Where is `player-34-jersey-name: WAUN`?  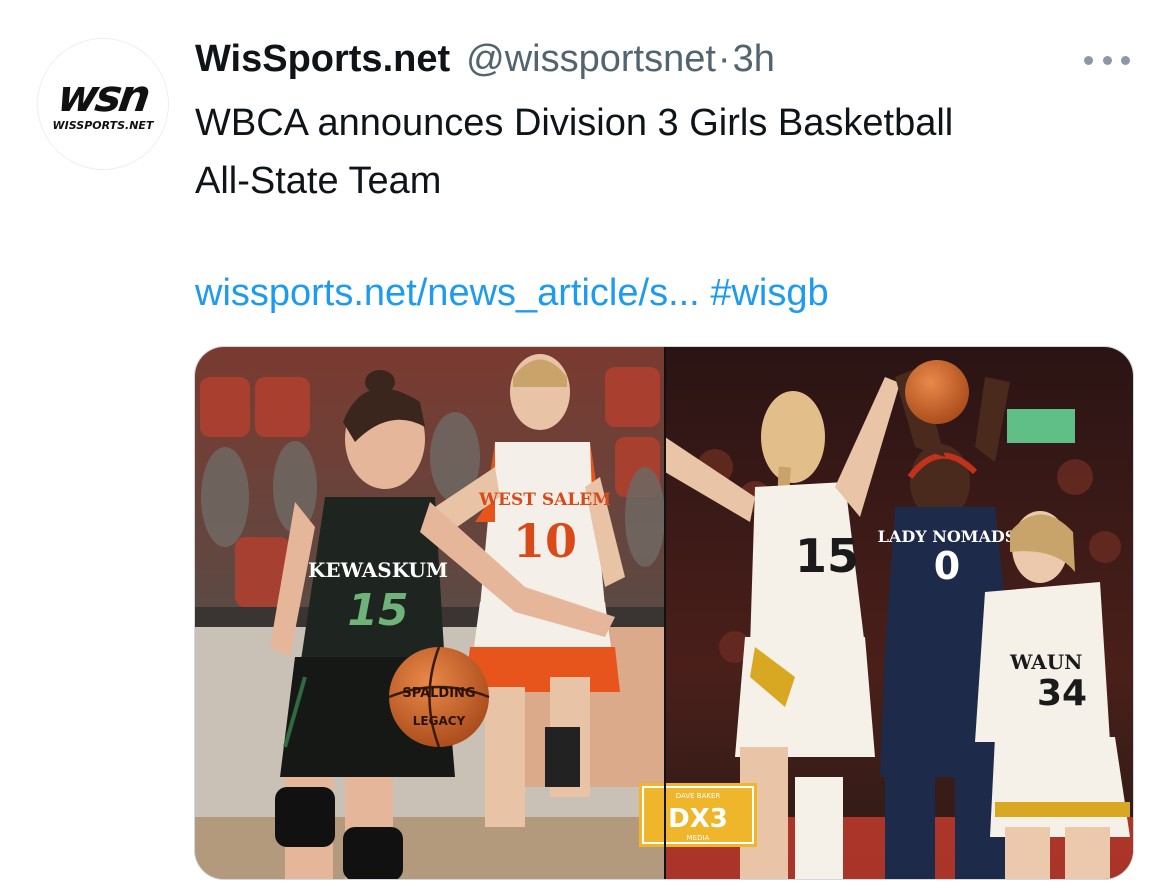
player-34-jersey-name: WAUN is located at coordinates (1045, 662).